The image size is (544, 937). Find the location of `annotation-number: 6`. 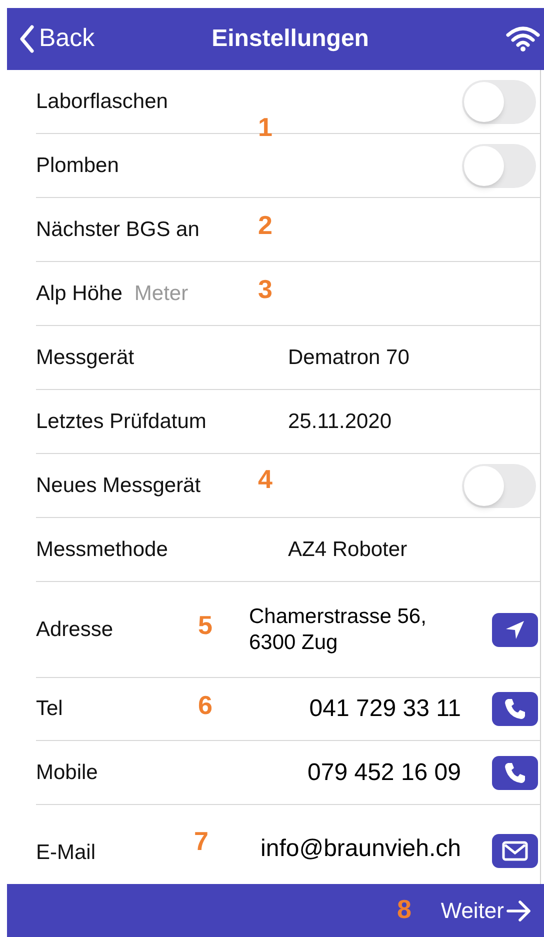

annotation-number: 6 is located at coordinates (205, 705).